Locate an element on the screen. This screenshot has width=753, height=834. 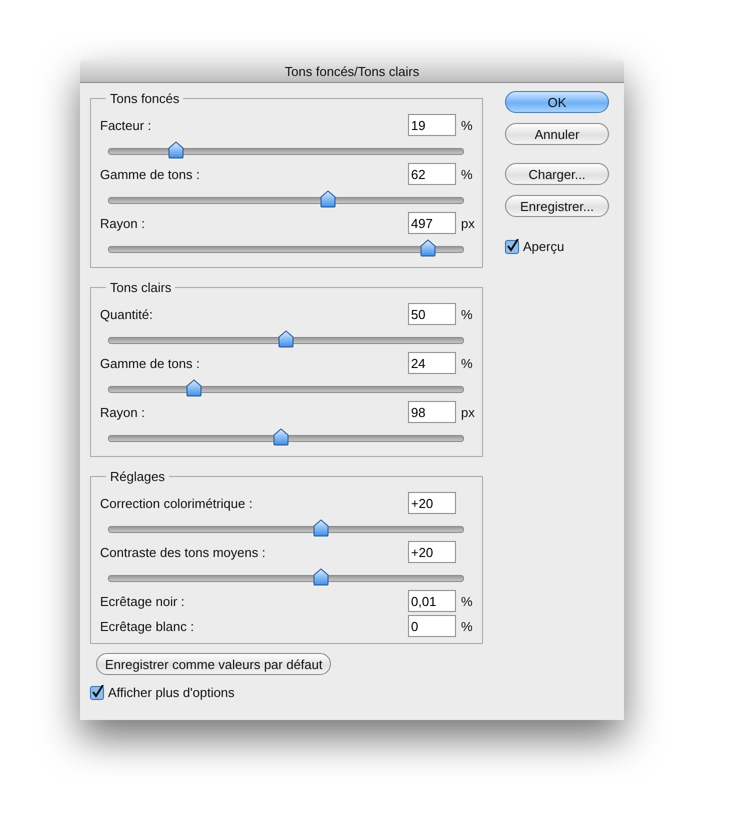
group-title: Réglages is located at coordinates (137, 476).